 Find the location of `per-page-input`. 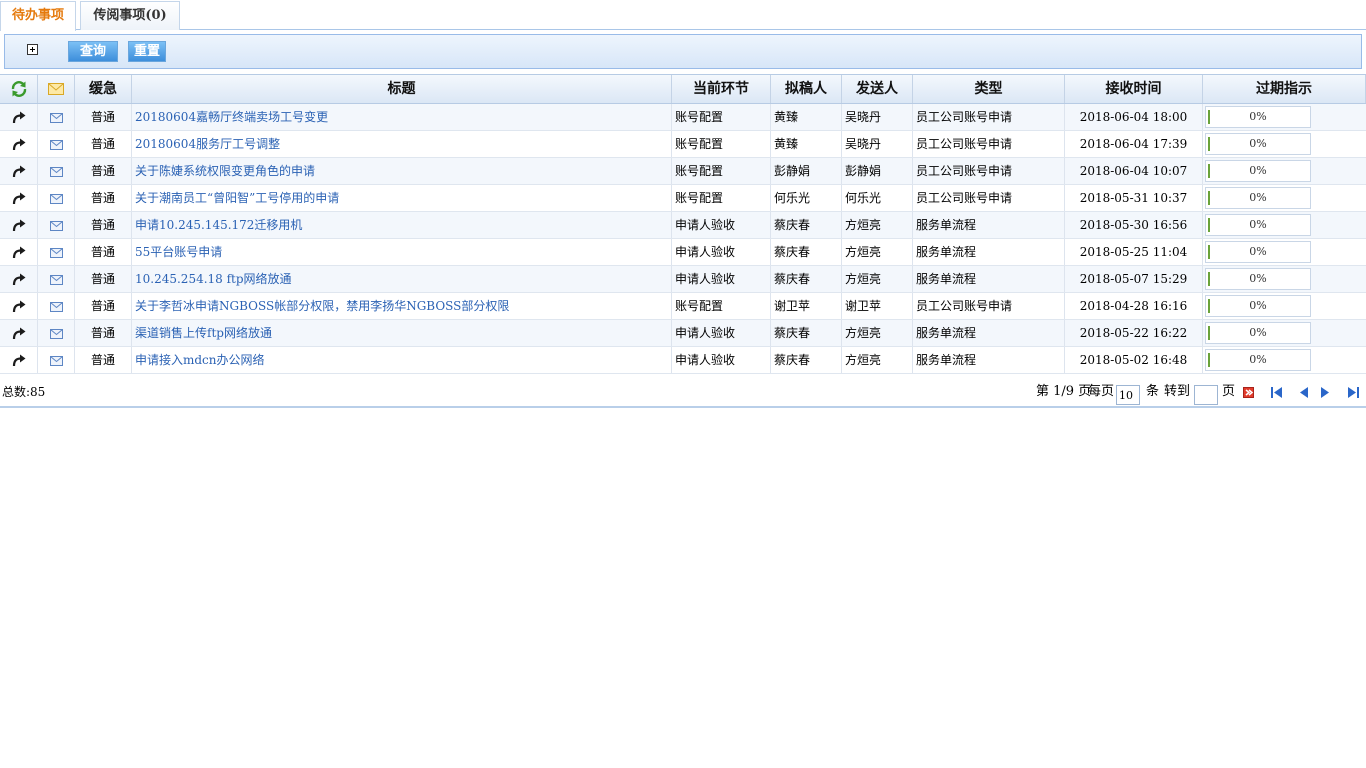

per-page-input is located at coordinates (1128, 395).